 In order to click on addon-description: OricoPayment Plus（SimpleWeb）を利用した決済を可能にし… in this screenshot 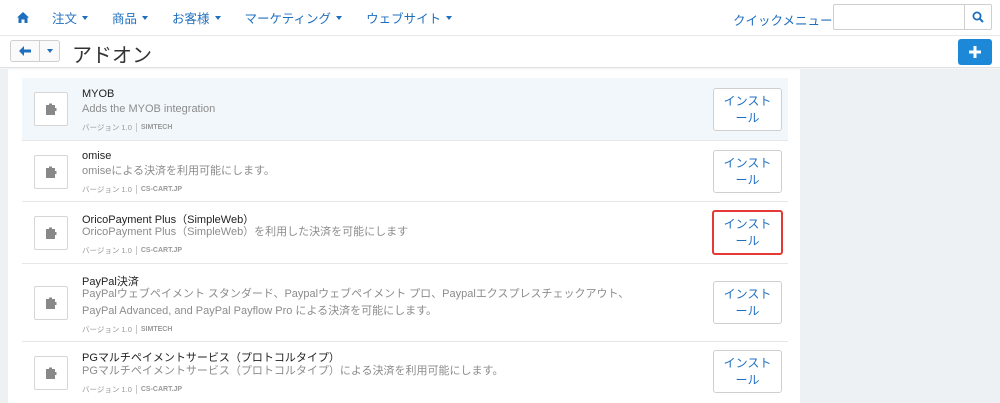, I will do `click(245, 232)`.